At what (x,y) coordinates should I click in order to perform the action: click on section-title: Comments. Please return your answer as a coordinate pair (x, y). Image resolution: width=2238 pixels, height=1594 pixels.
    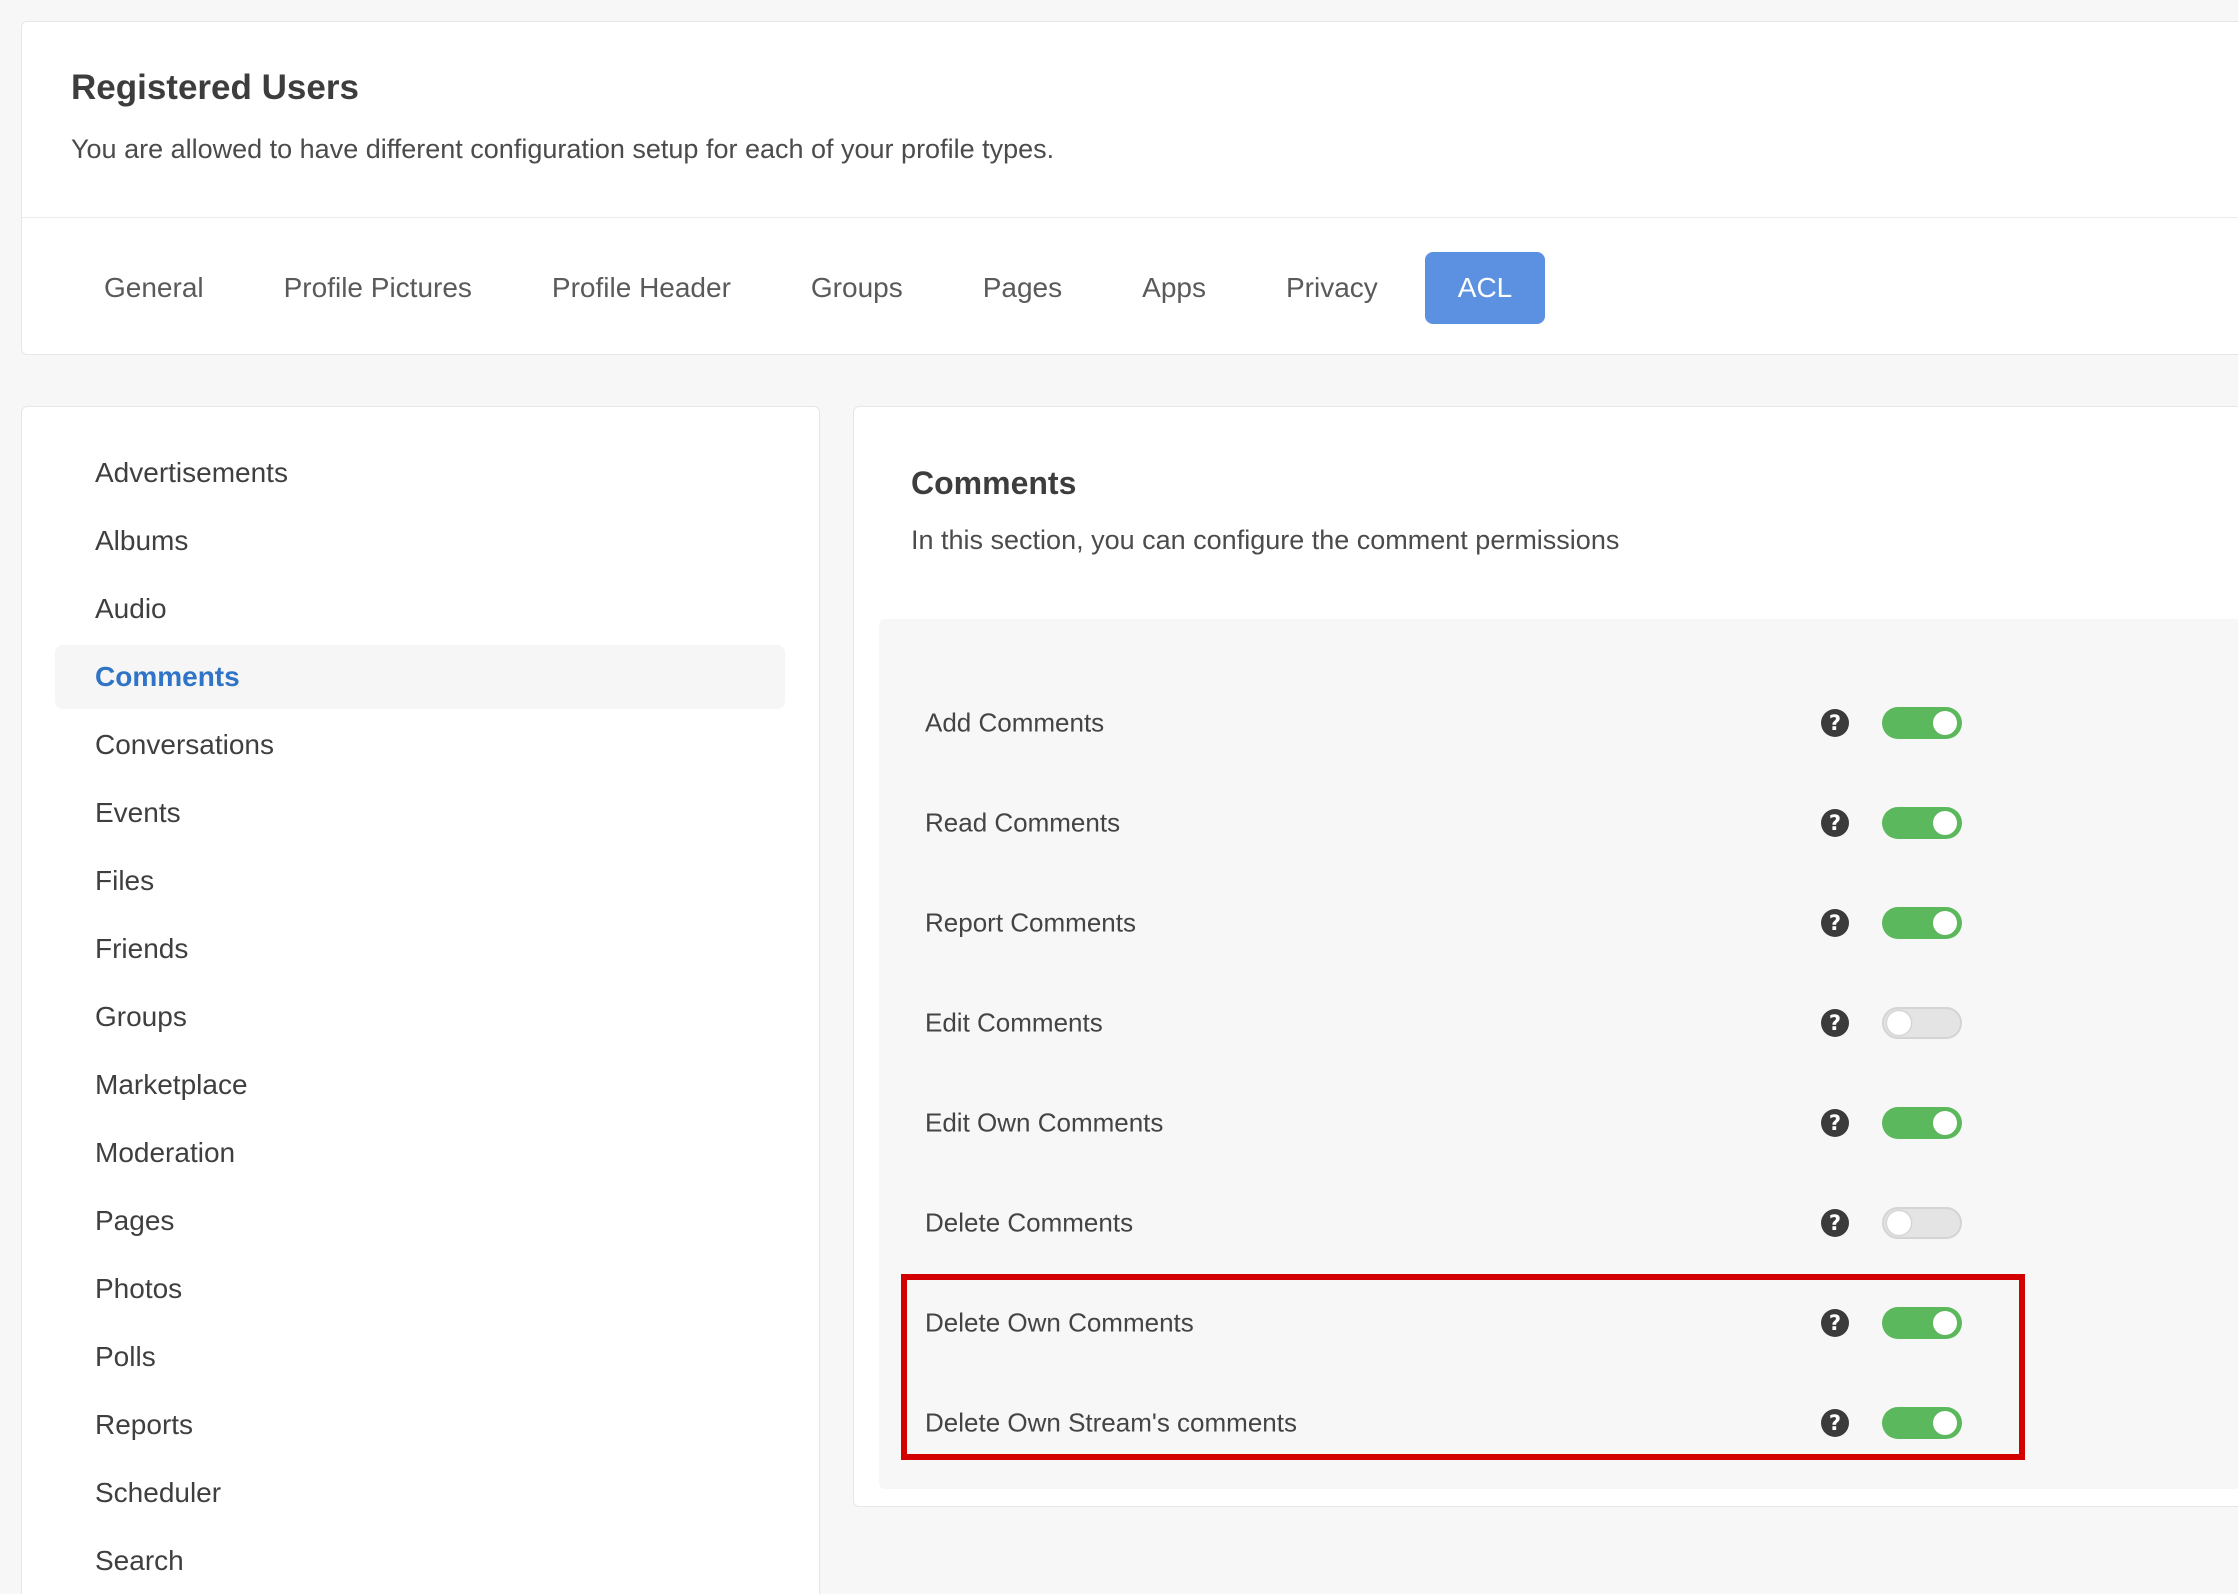
    Looking at the image, I should click on (994, 483).